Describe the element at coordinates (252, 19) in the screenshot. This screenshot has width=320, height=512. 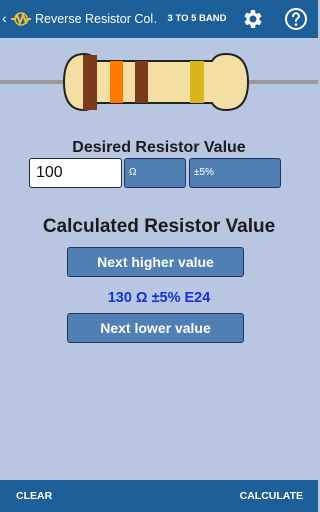
I see `gear-icon` at that location.